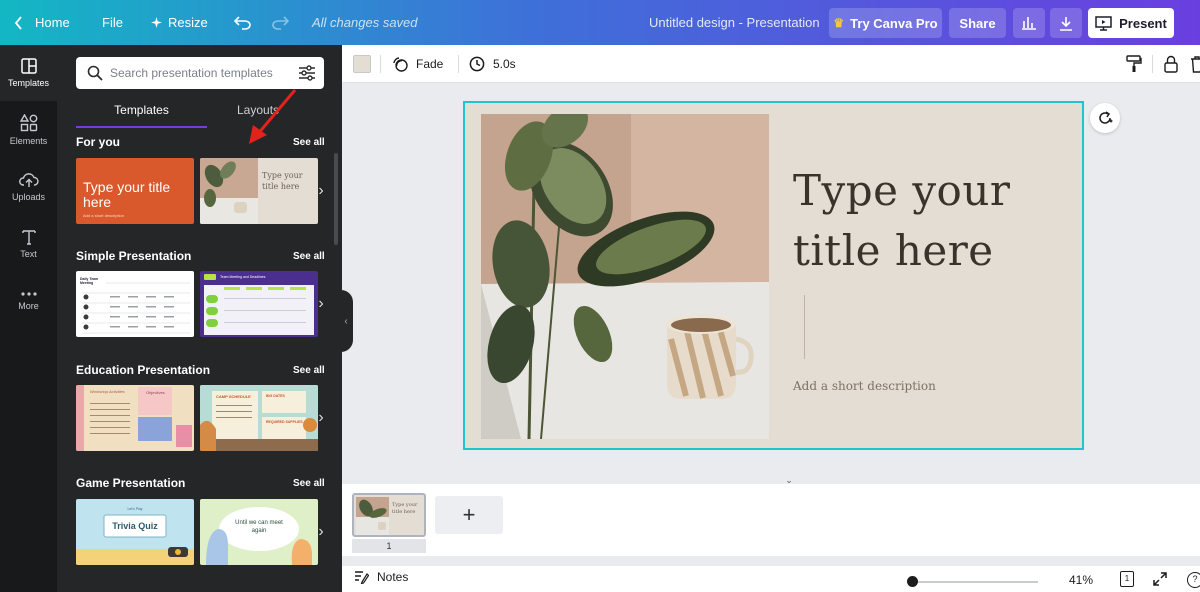  What do you see at coordinates (430, 64) in the screenshot?
I see `transition-label: Fade` at bounding box center [430, 64].